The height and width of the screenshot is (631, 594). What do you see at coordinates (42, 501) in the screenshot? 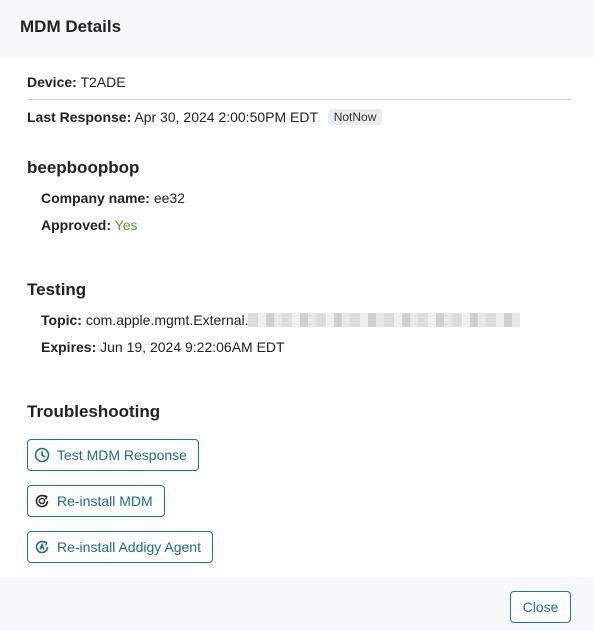
I see `reinstall-icon` at bounding box center [42, 501].